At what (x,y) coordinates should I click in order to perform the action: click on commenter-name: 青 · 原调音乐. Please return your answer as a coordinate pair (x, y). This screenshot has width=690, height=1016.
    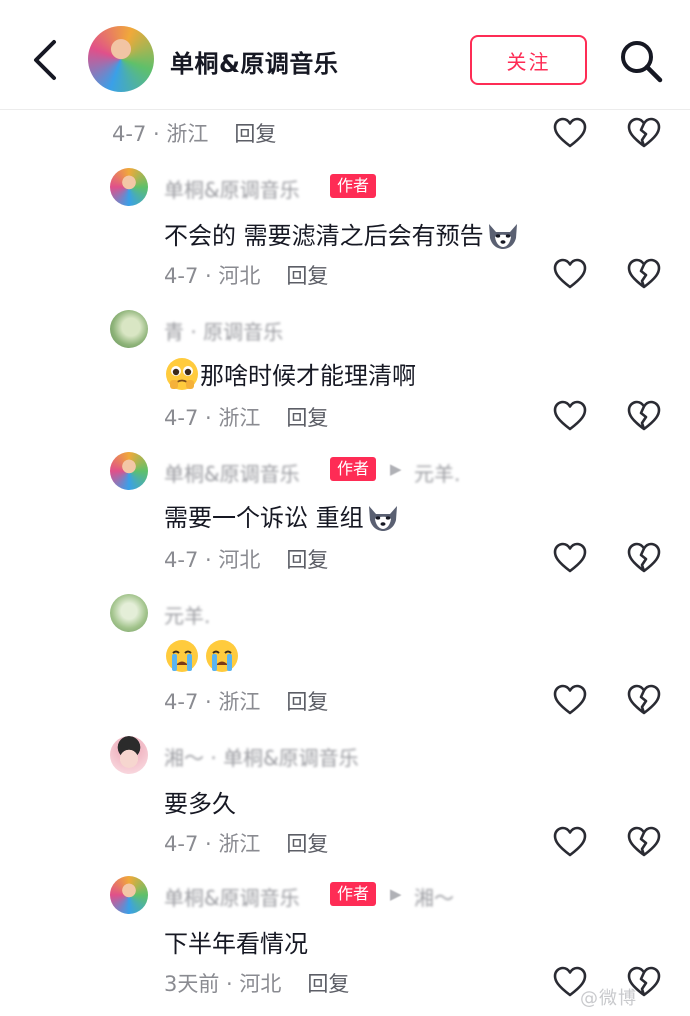
    Looking at the image, I should click on (223, 330).